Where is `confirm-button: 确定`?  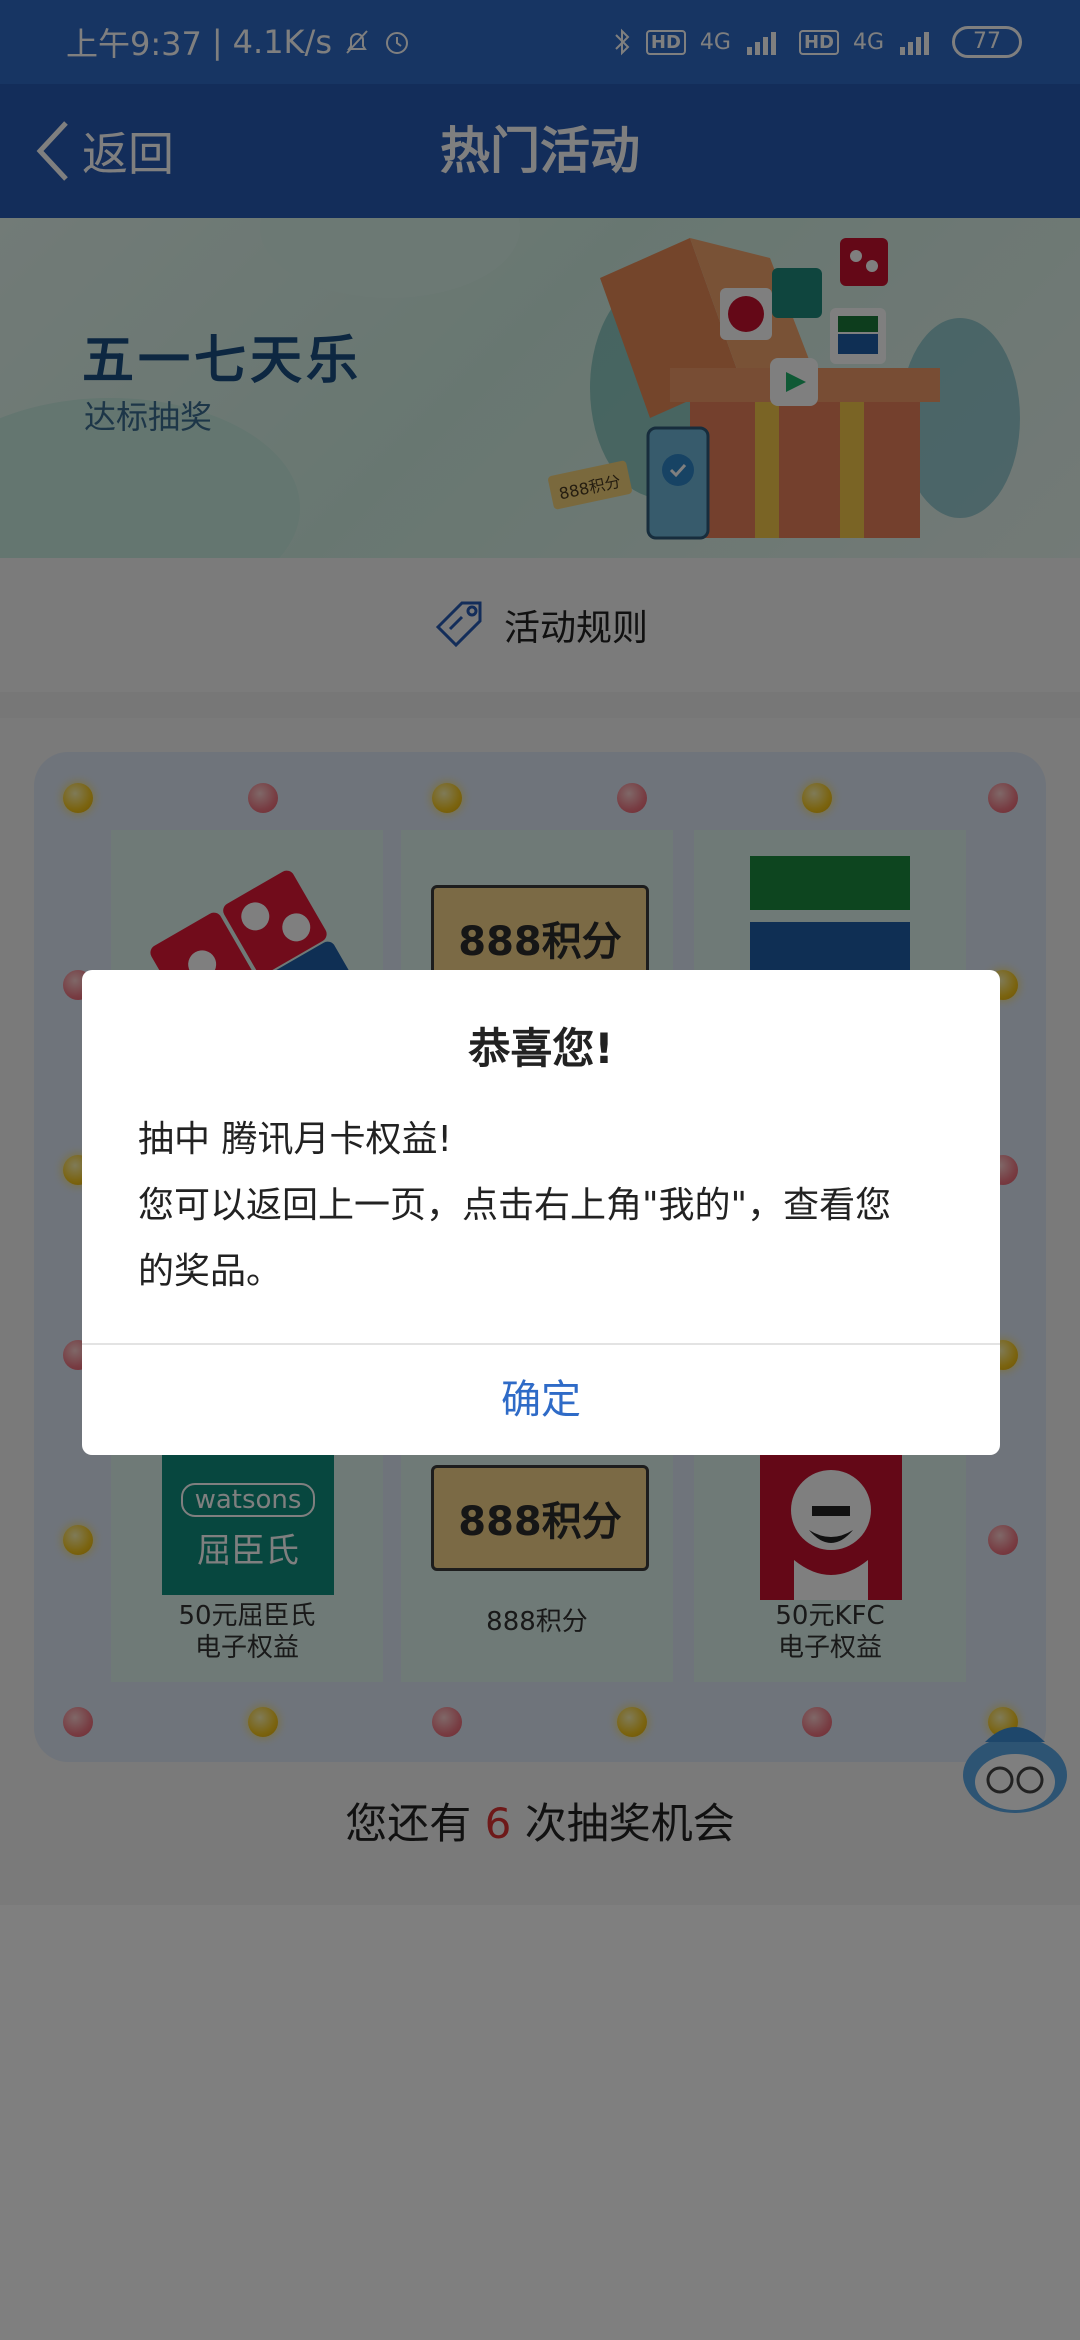 confirm-button: 确定 is located at coordinates (541, 1400).